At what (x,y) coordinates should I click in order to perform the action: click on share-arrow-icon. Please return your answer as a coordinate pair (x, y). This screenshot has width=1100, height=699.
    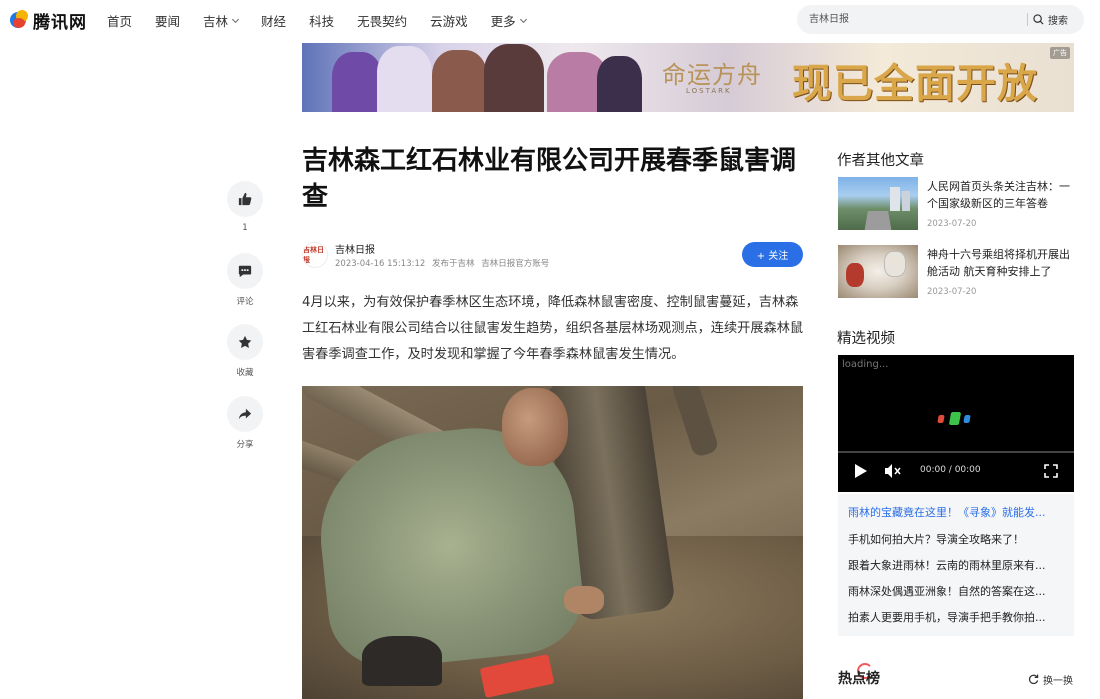
    Looking at the image, I should click on (245, 414).